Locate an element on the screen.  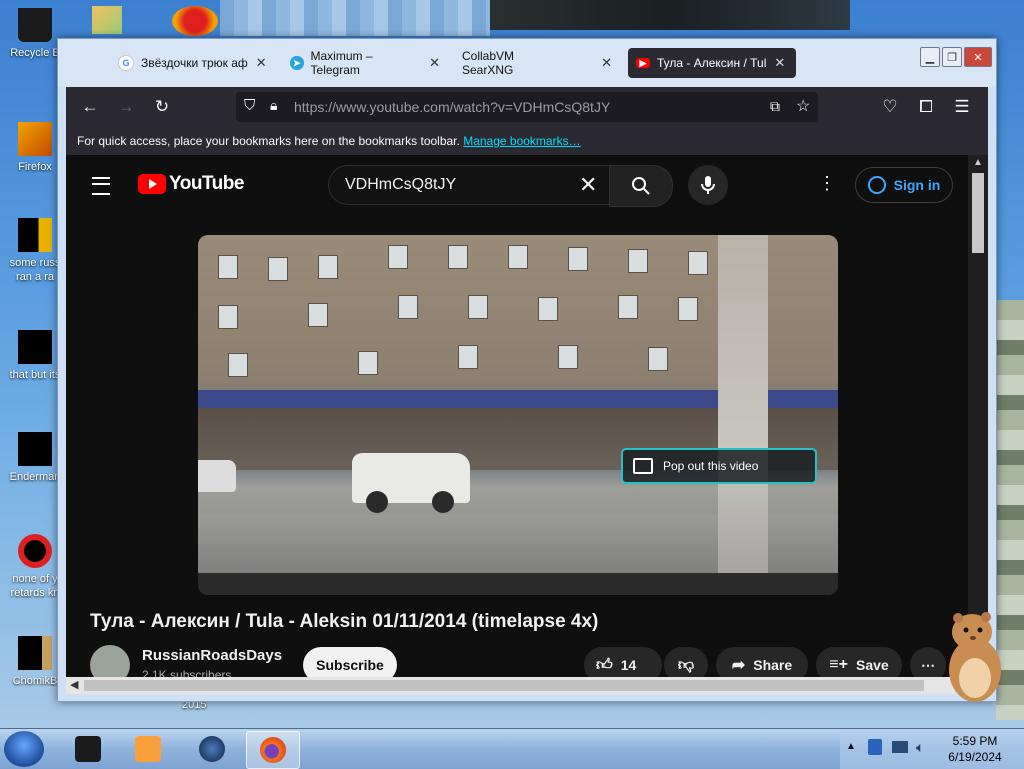
search-button is located at coordinates (641, 186).